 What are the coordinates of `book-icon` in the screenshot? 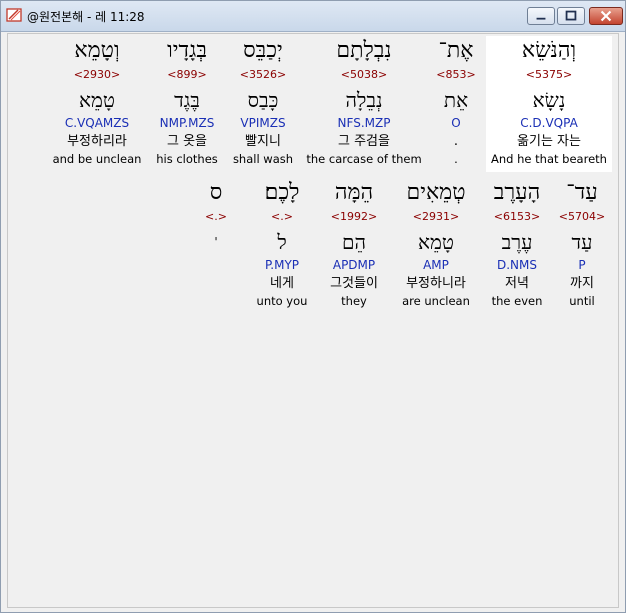 It's located at (14, 15).